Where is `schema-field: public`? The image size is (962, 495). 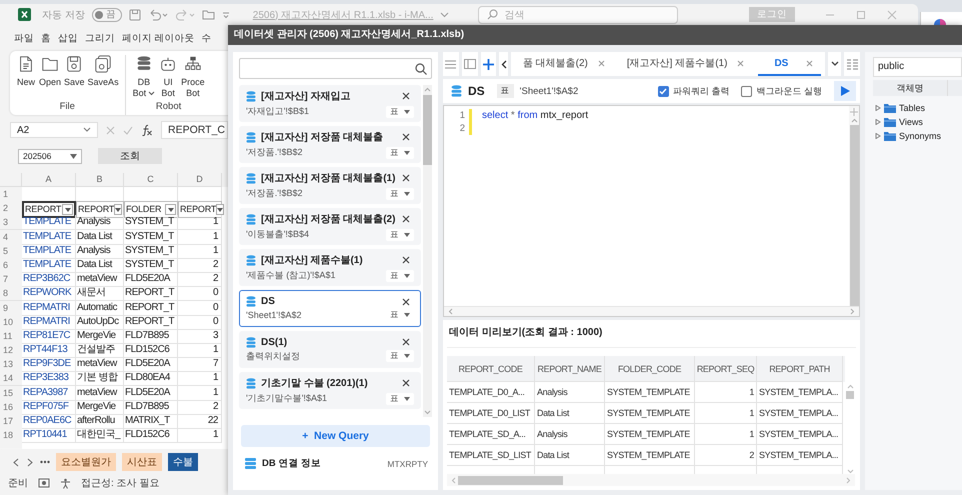 schema-field: public is located at coordinates (917, 67).